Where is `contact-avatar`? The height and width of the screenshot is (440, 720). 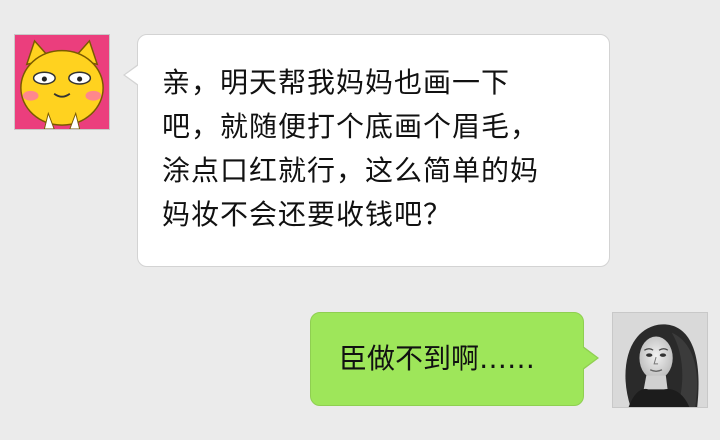
contact-avatar is located at coordinates (62, 82).